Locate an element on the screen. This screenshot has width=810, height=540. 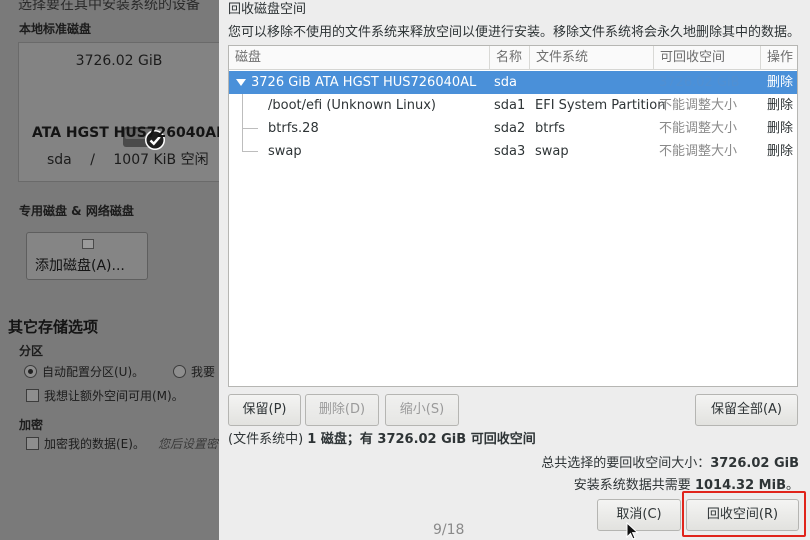
row-disk-label: 3726 GiB ATA HGST HUS726040AL is located at coordinates (364, 82).